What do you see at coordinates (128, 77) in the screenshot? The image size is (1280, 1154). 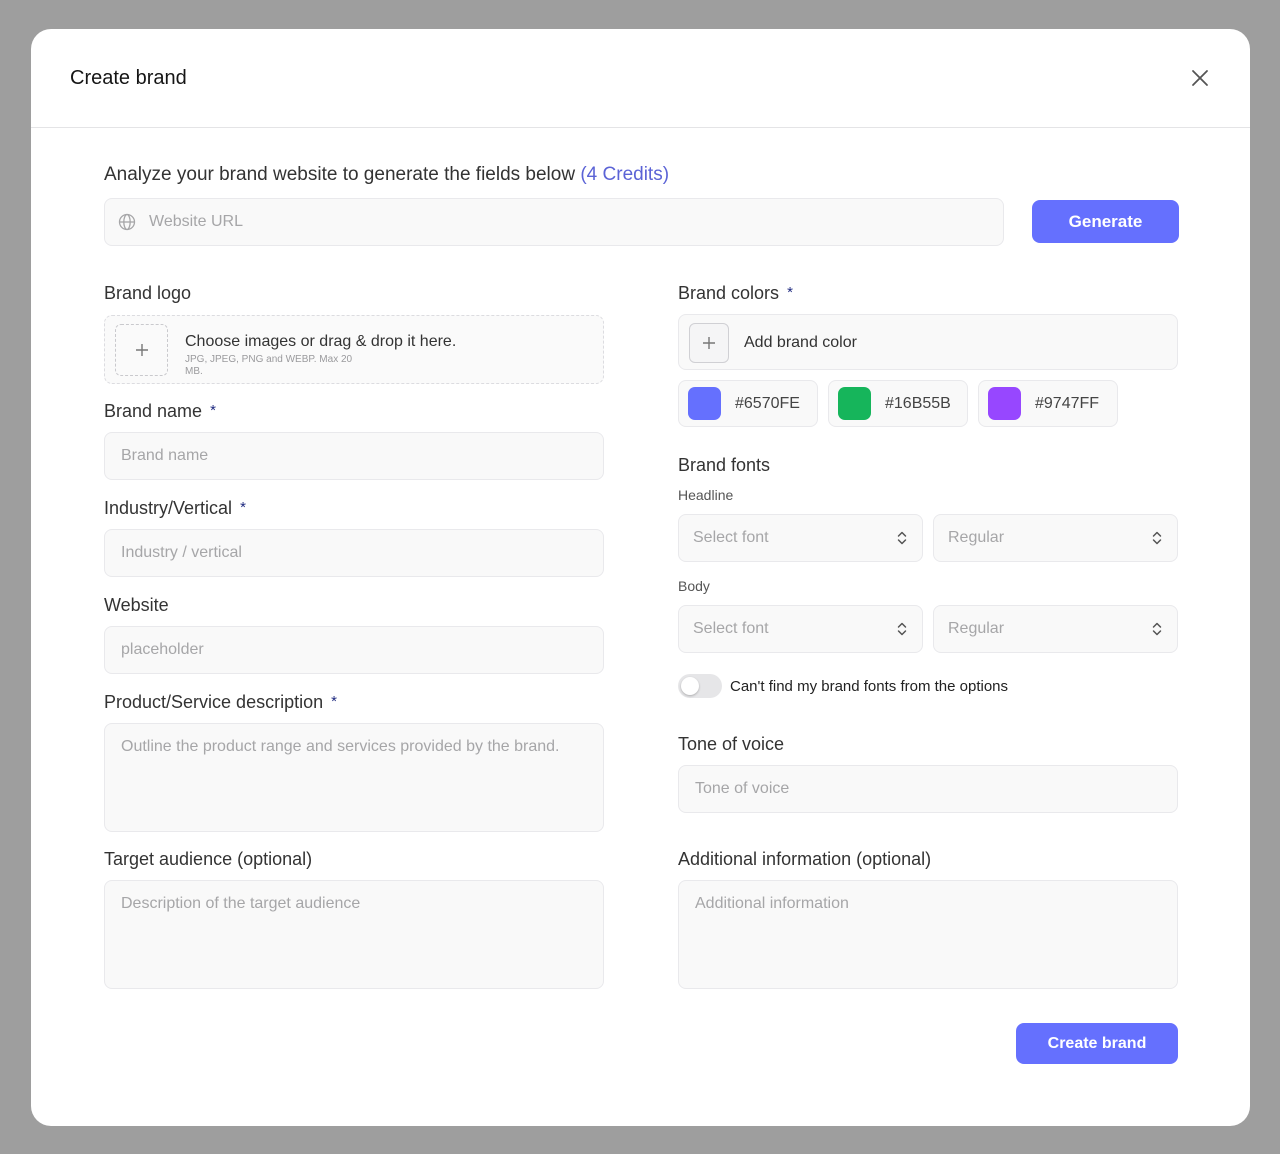 I see `dialog-title: Create brand` at bounding box center [128, 77].